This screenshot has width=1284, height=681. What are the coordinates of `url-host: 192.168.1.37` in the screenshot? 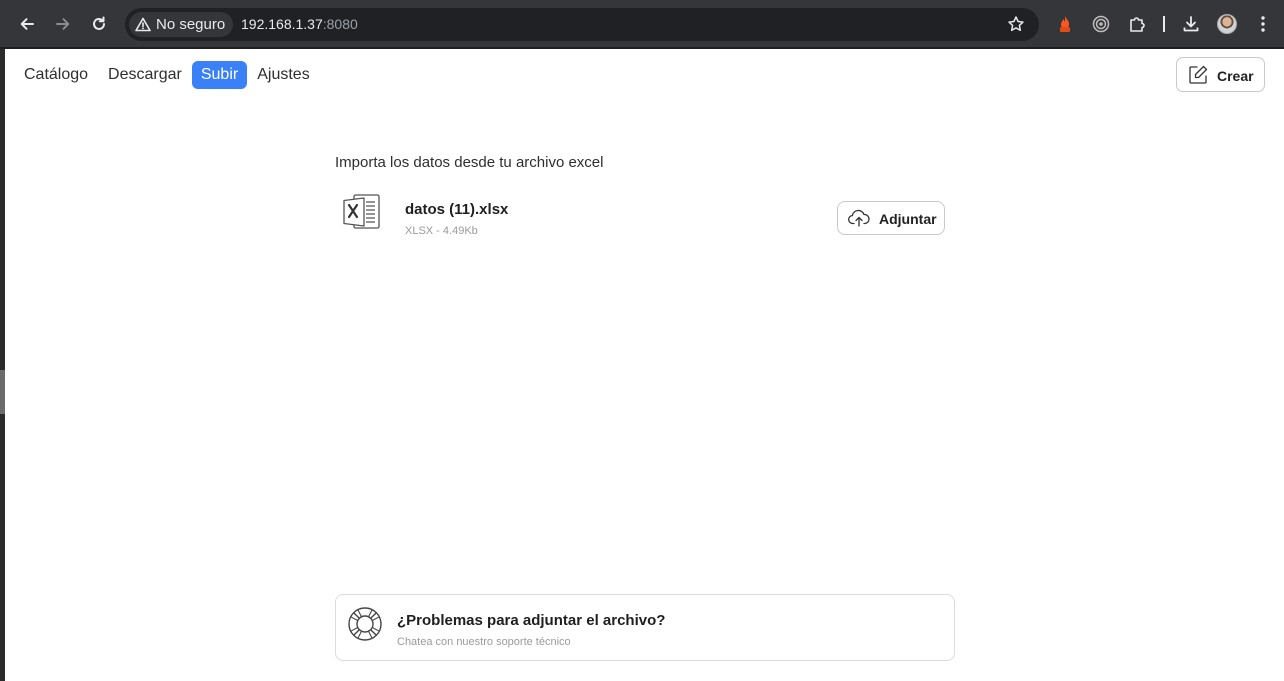 It's located at (282, 24).